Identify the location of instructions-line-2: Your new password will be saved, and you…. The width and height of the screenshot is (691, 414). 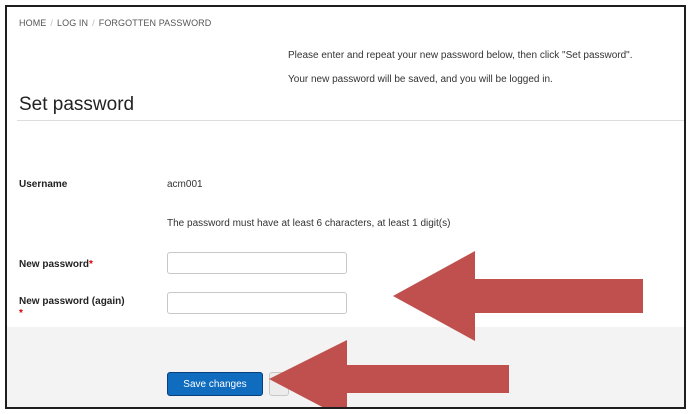
(420, 79).